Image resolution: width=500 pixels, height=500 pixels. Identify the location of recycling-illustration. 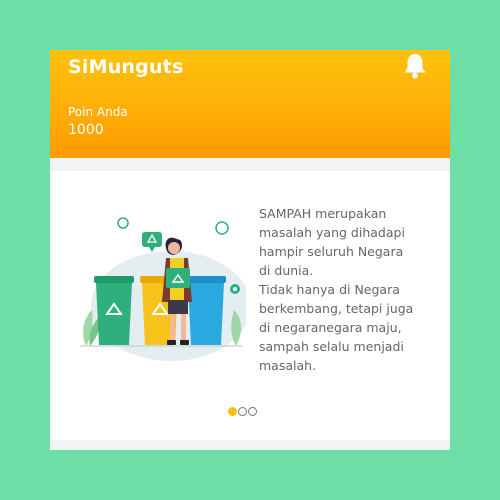
(163, 286).